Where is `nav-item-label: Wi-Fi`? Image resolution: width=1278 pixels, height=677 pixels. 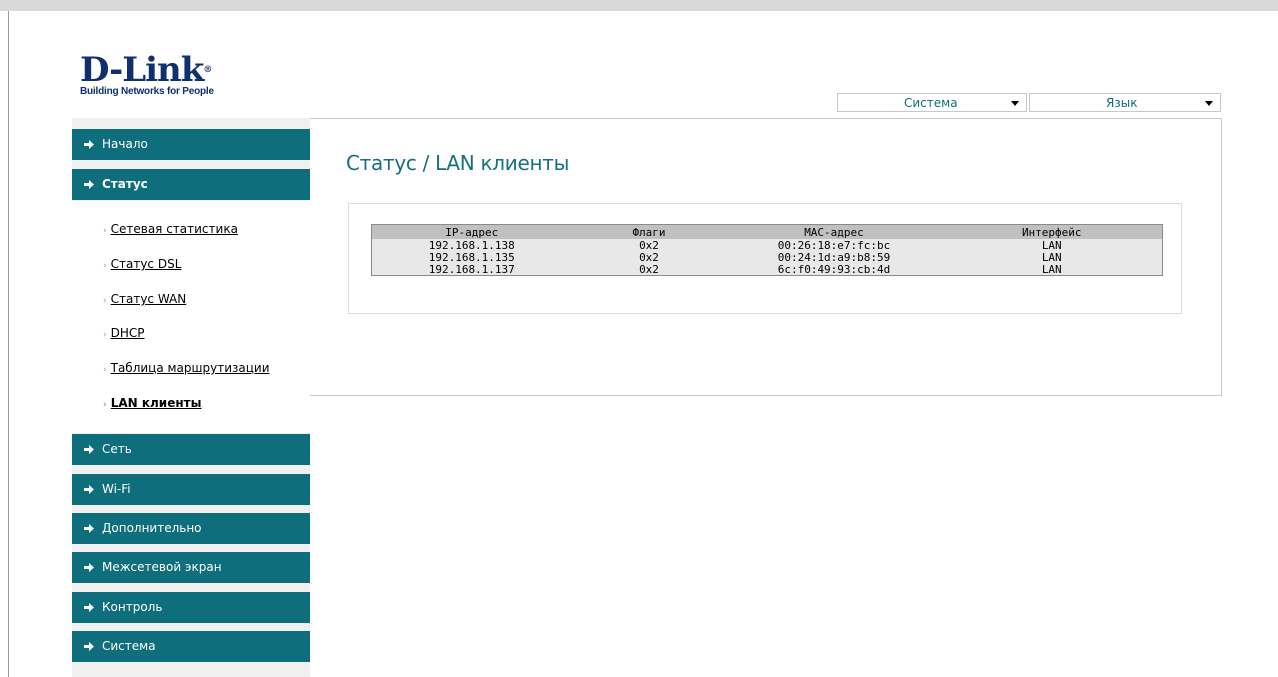 nav-item-label: Wi-Fi is located at coordinates (116, 489).